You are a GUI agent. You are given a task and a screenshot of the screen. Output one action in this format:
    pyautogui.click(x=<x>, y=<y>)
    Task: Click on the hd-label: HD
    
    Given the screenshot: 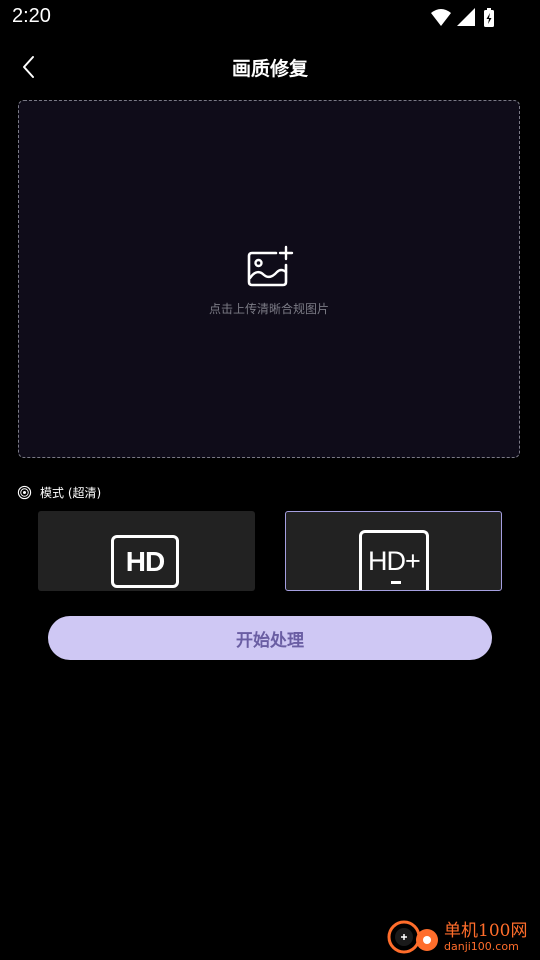 What is the action you would take?
    pyautogui.click(x=145, y=561)
    